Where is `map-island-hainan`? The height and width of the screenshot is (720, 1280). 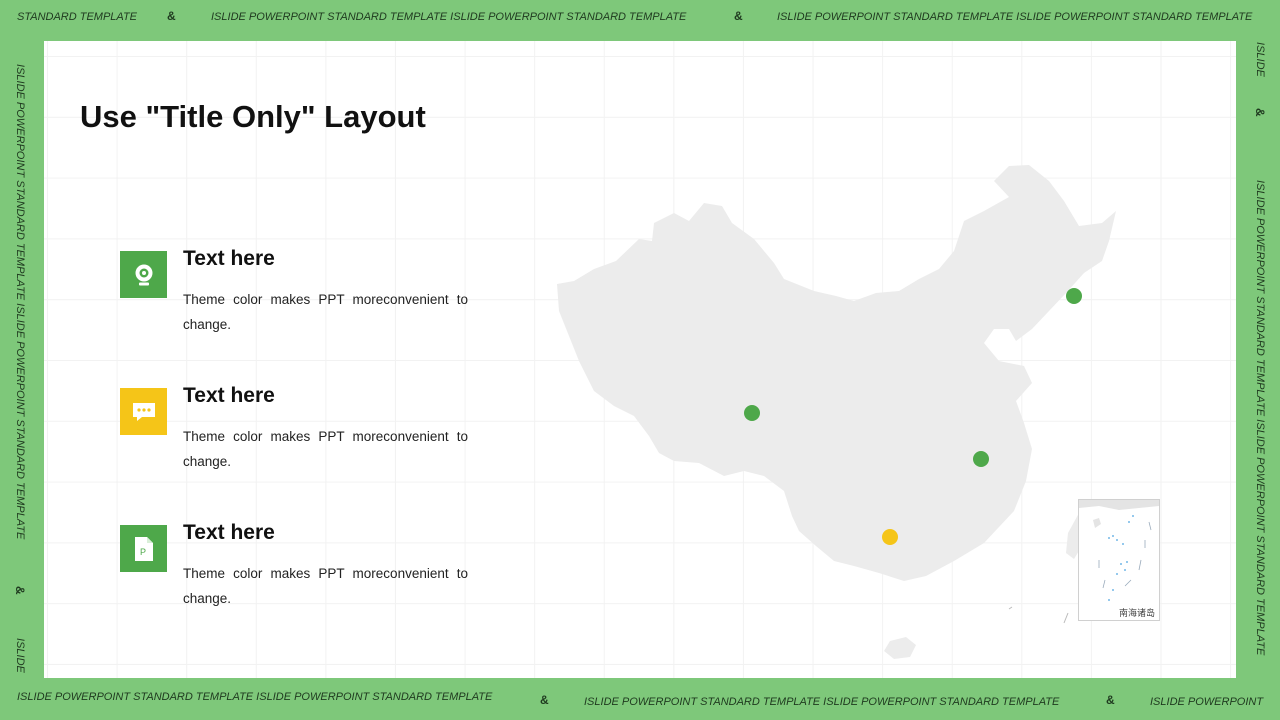
map-island-hainan is located at coordinates (900, 648).